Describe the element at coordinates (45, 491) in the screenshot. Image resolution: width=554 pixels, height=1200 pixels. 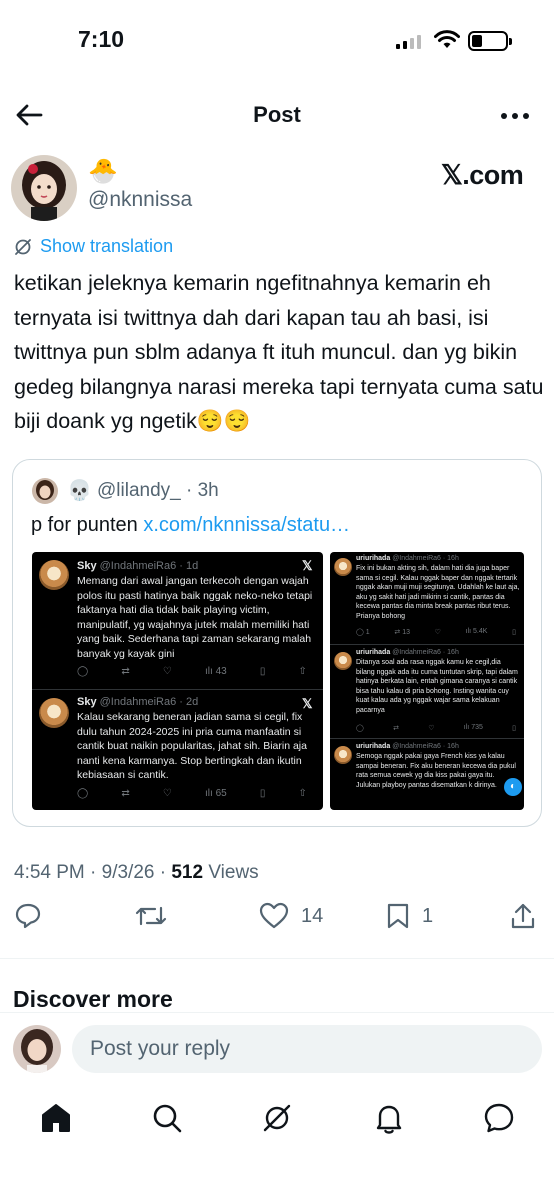
I see `quote-author-avatar` at that location.